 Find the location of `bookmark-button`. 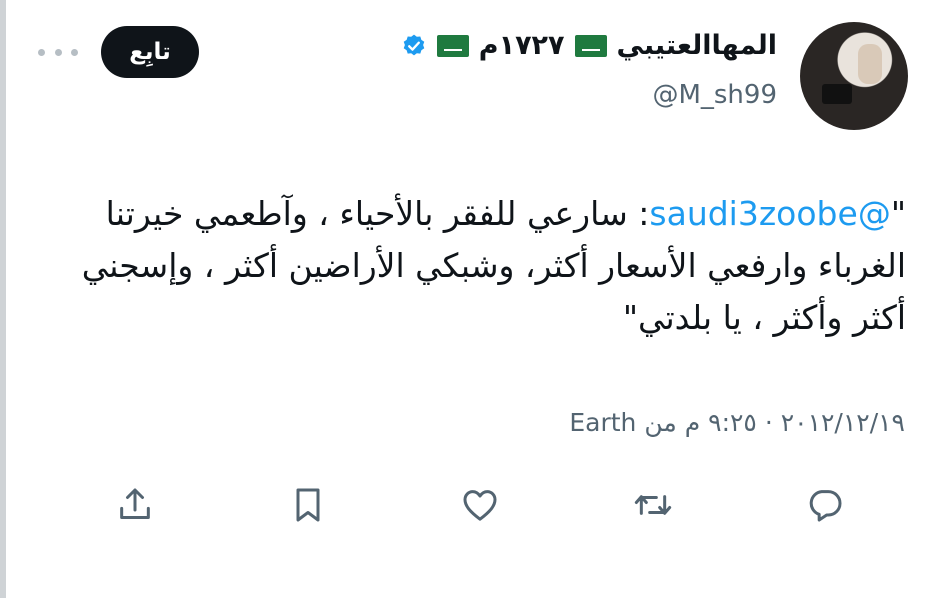

bookmark-button is located at coordinates (308, 505).